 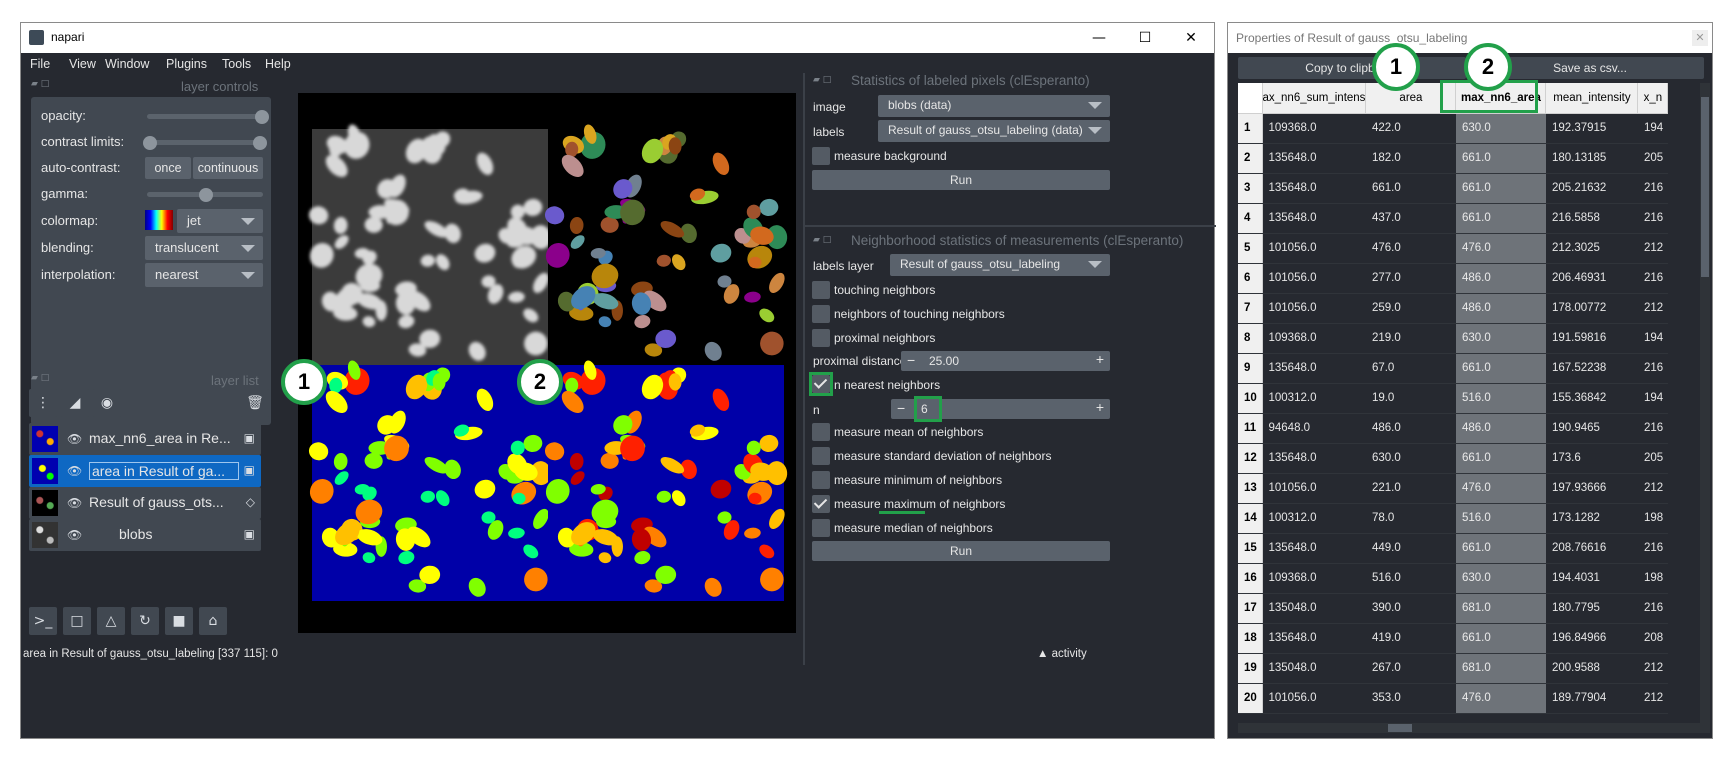 I want to click on table-row: 4 135648.0 437.0 661.0 216.5858 216, so click(x=1453, y=218).